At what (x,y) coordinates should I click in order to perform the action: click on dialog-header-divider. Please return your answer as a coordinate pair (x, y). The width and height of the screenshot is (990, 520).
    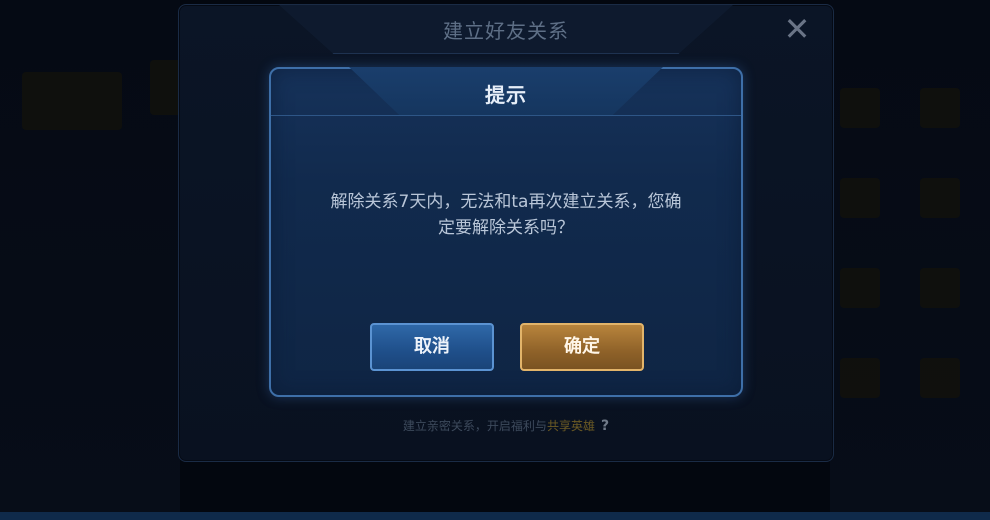
    Looking at the image, I should click on (506, 115).